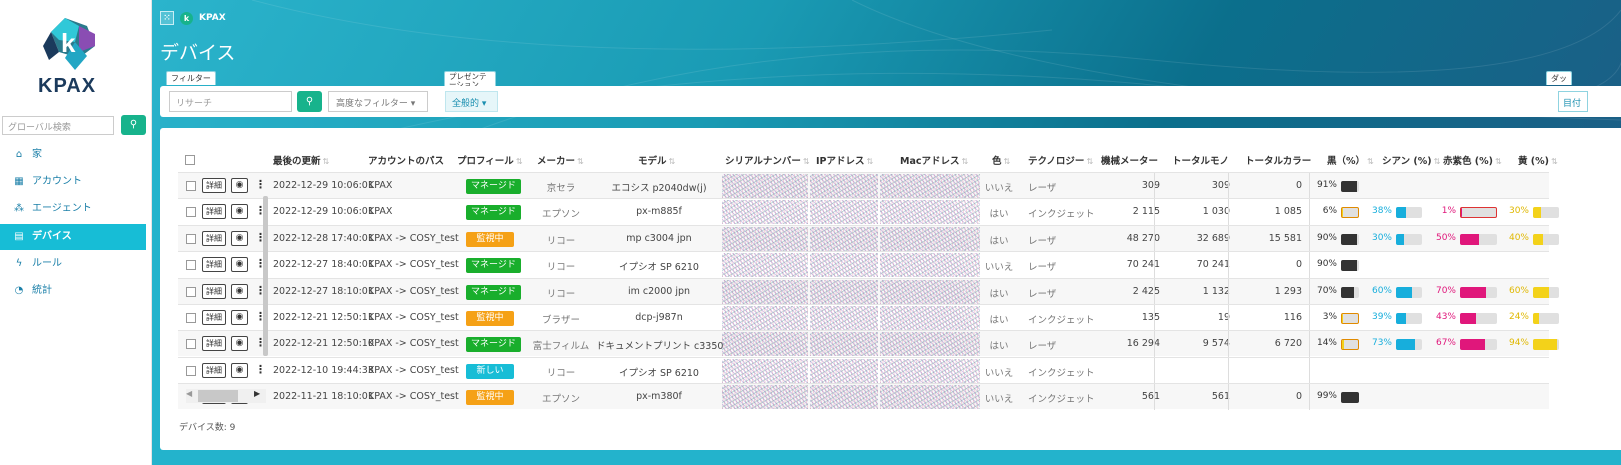 Image resolution: width=1621 pixels, height=465 pixels. Describe the element at coordinates (67, 86) in the screenshot. I see `logo-text: KPAX` at that location.